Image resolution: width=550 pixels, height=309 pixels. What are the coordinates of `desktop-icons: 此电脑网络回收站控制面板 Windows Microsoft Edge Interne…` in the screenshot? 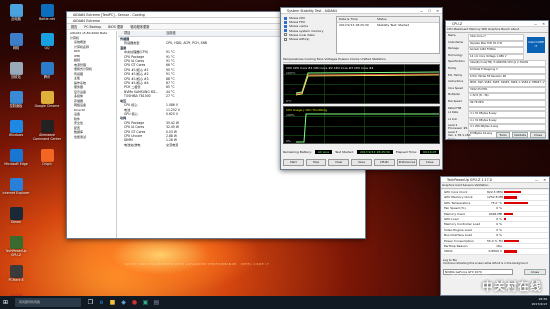 It's located at (16, 155).